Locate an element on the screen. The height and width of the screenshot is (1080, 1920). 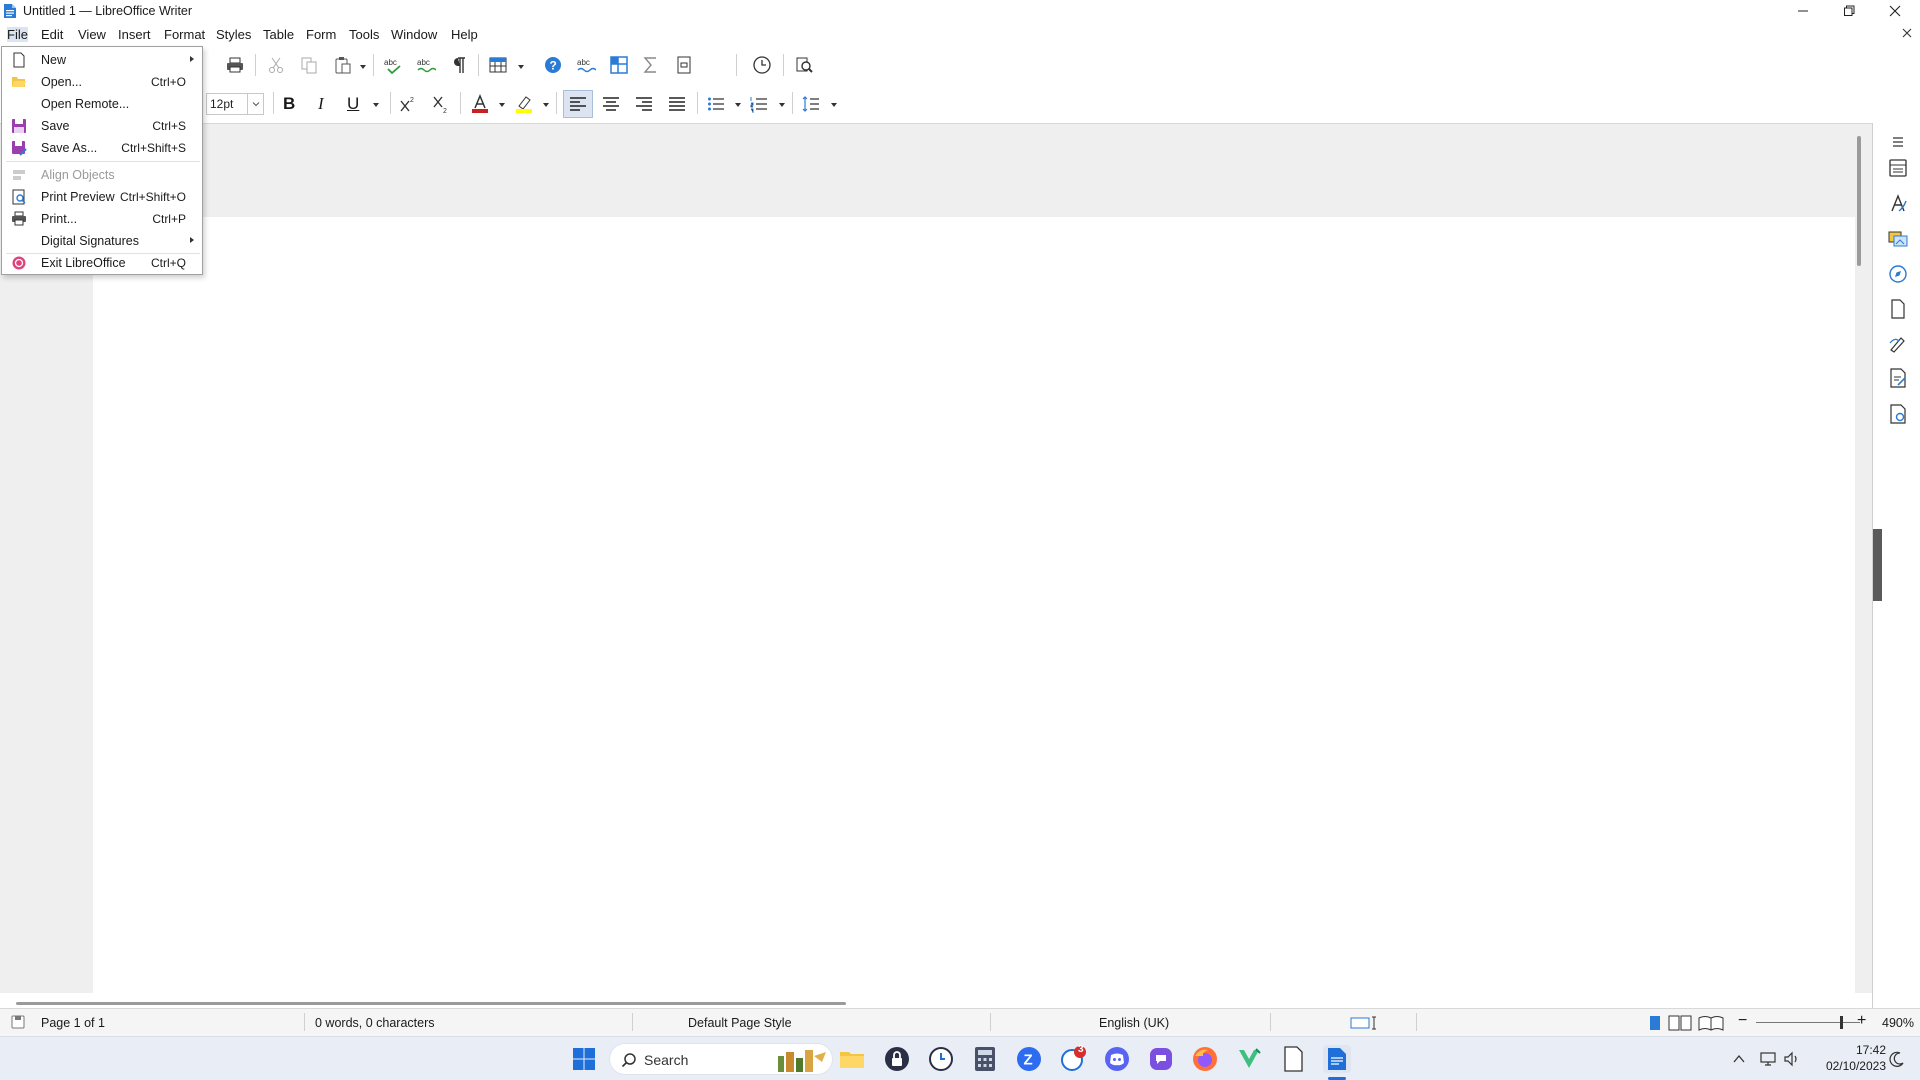
style-inspector-icon is located at coordinates (1898, 344).